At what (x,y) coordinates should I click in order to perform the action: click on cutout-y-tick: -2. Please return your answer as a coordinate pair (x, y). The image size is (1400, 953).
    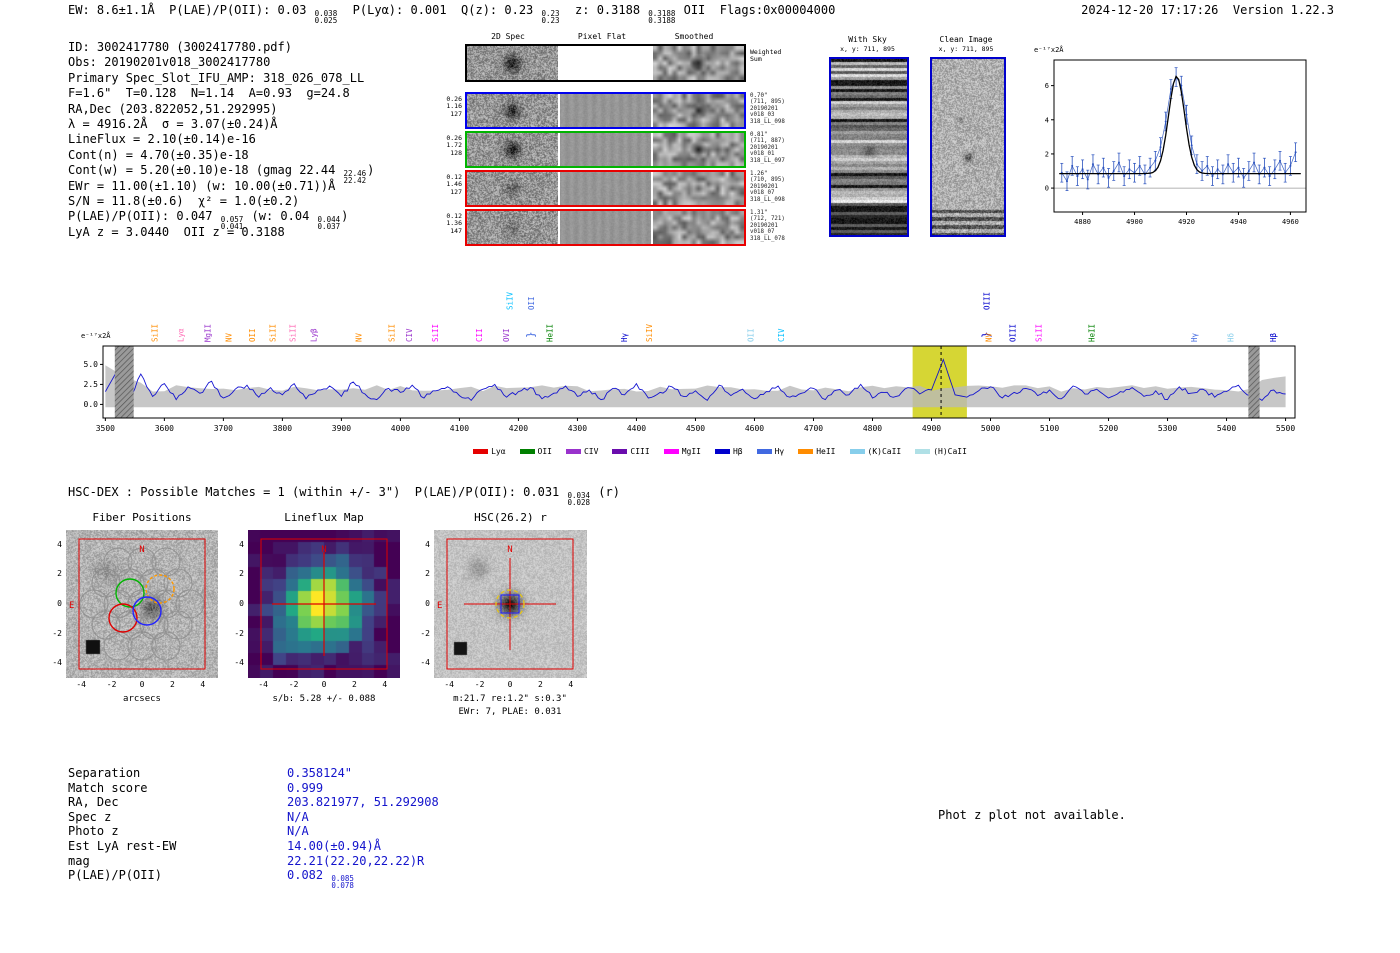
    Looking at the image, I should click on (425, 633).